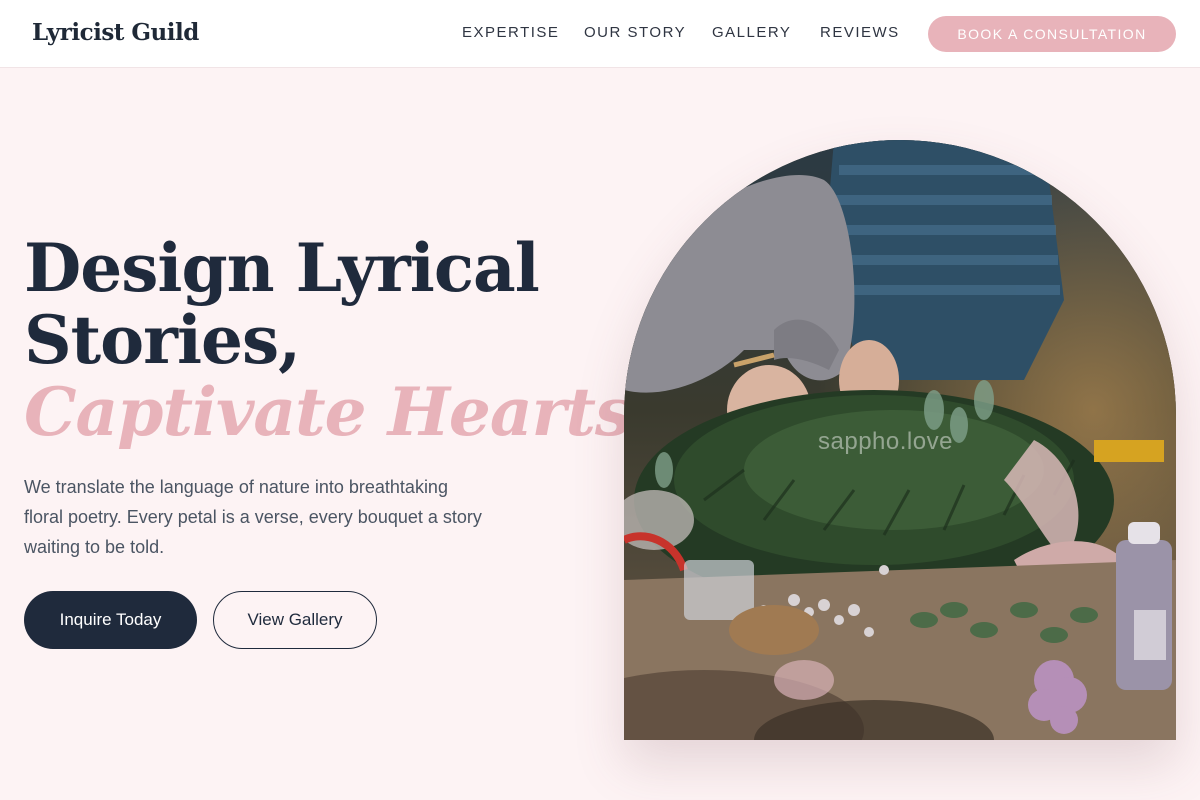 The height and width of the screenshot is (800, 1200). What do you see at coordinates (510, 32) in the screenshot?
I see `nav-link-expertise: EXPERTISE` at bounding box center [510, 32].